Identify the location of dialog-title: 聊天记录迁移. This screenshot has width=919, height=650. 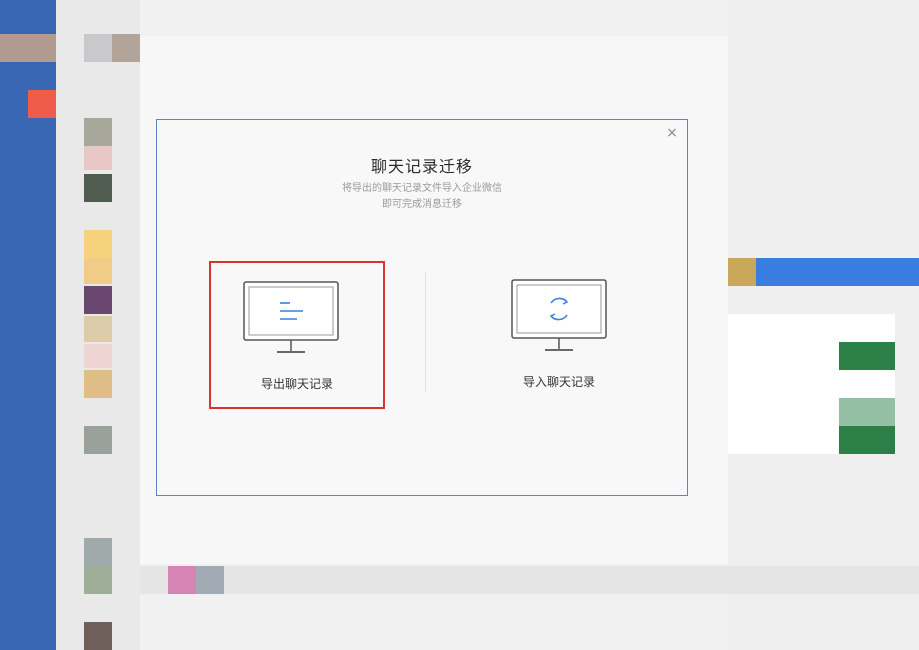
(421, 166).